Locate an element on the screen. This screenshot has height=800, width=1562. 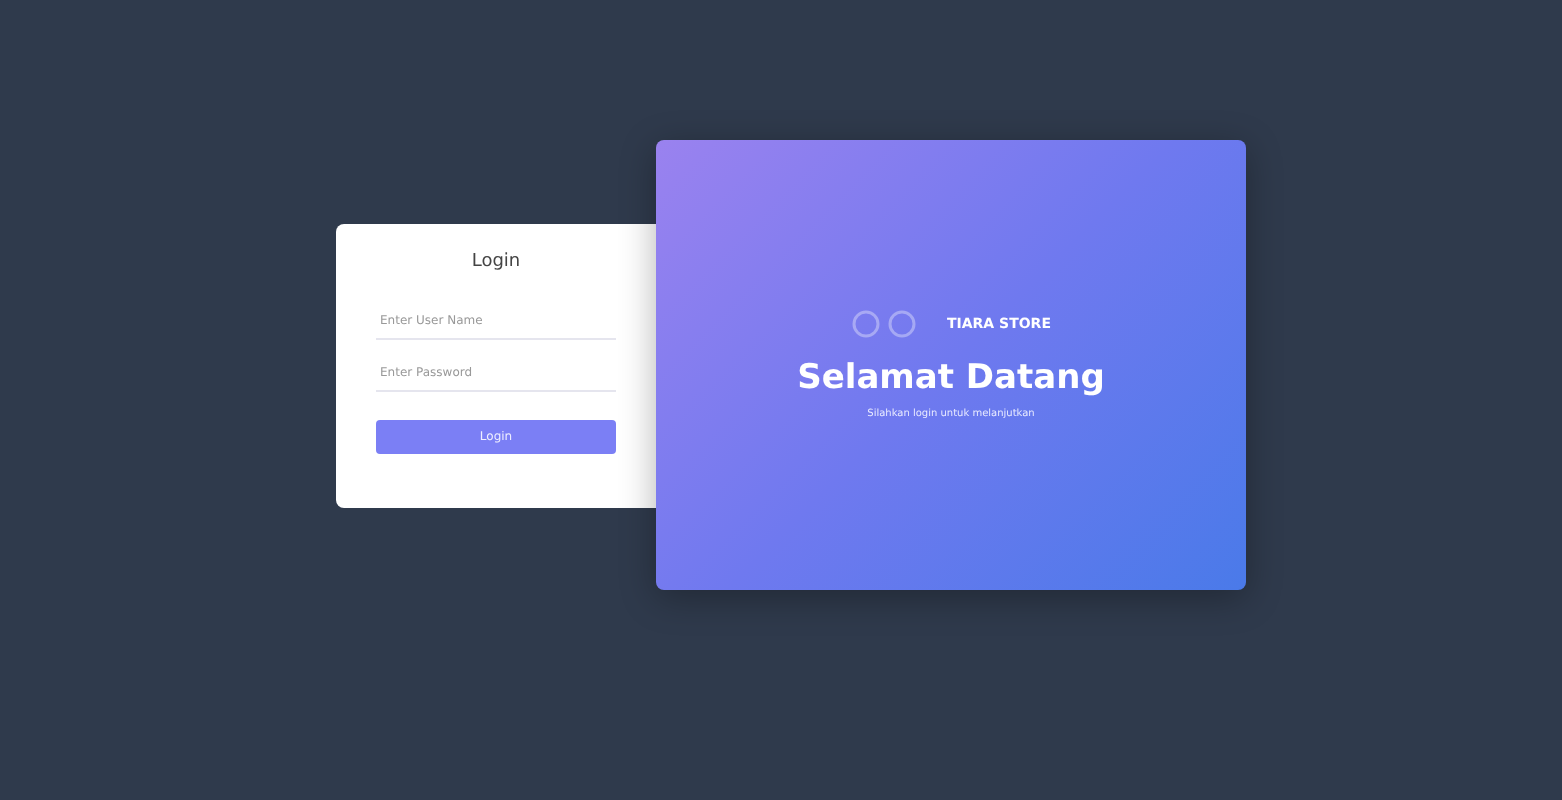
logo-icon is located at coordinates (885, 324).